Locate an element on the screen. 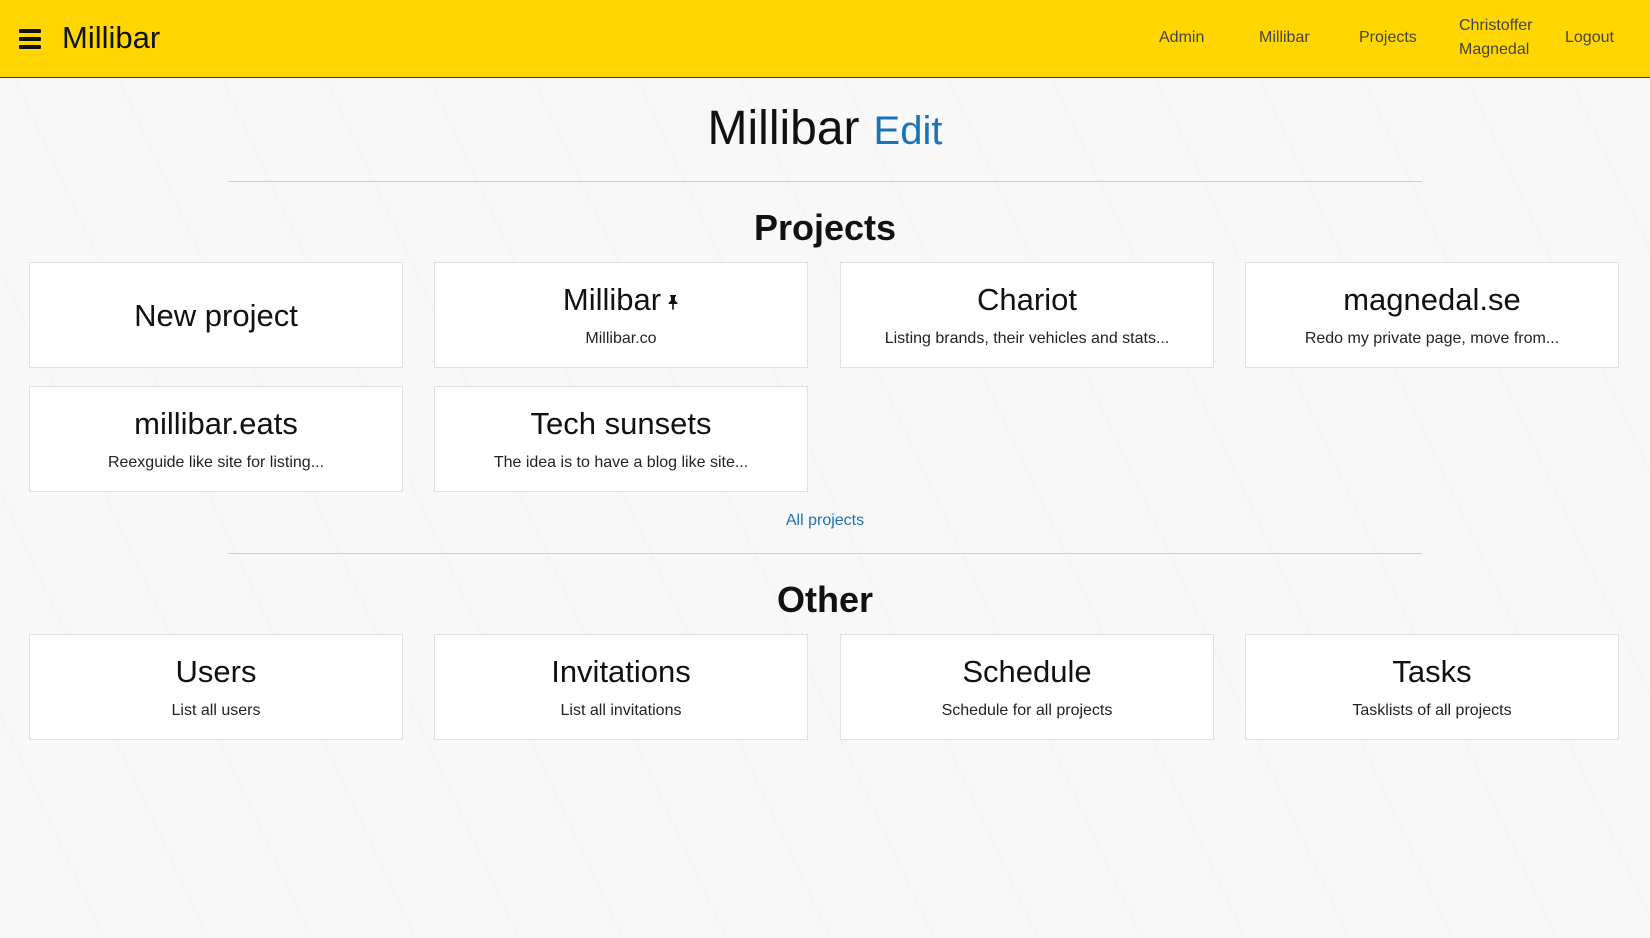 This screenshot has width=1650, height=938. project-card-title: Tech sunsets is located at coordinates (621, 423).